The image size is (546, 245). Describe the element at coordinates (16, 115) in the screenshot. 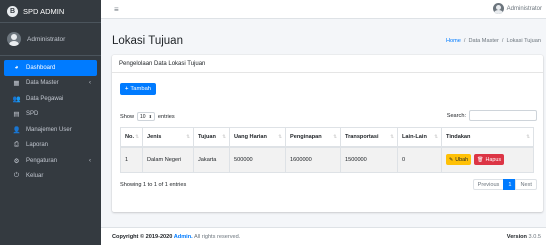

I see `file-icon: ▤` at that location.